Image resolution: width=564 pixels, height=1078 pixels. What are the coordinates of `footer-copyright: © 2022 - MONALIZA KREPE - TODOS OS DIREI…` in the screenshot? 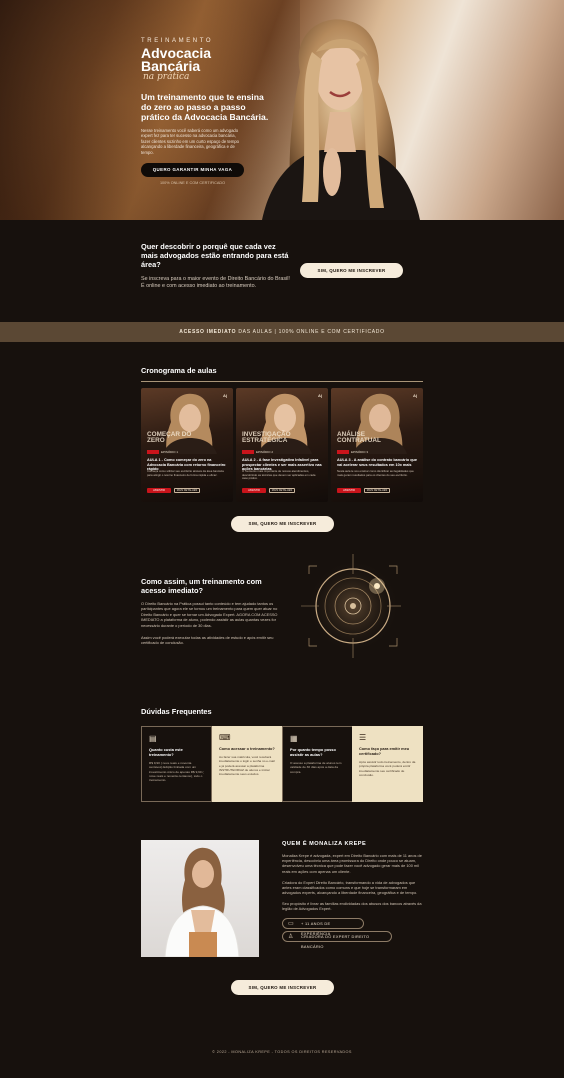 It's located at (282, 1052).